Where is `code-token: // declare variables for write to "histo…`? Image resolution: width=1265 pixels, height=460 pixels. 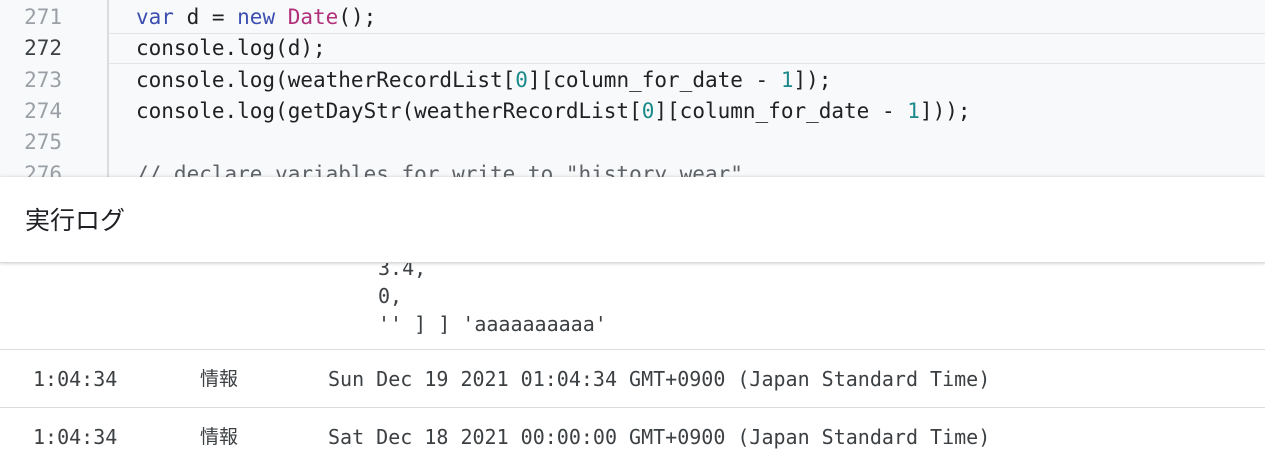 code-token: // declare variables for write to "histo… is located at coordinates (439, 169).